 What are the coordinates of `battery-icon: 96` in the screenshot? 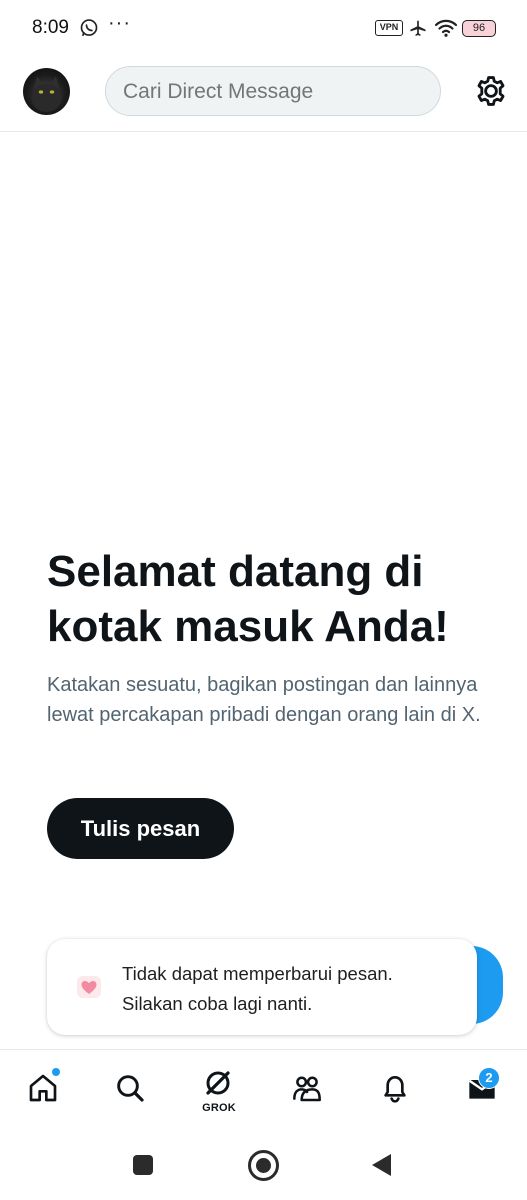 It's located at (479, 28).